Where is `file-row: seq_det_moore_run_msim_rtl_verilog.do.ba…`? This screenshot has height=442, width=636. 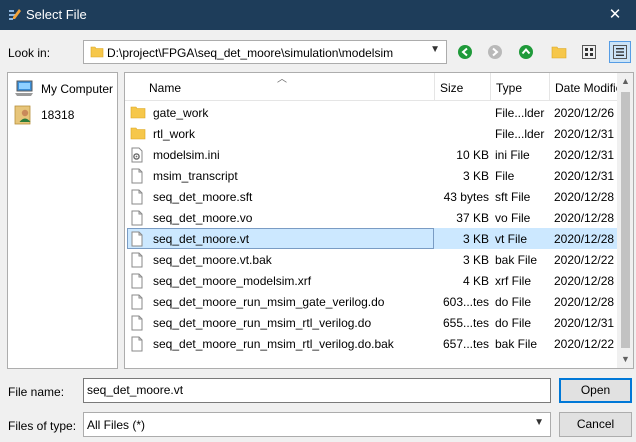
file-row: seq_det_moore_run_msim_rtl_verilog.do.ba… is located at coordinates (371, 343).